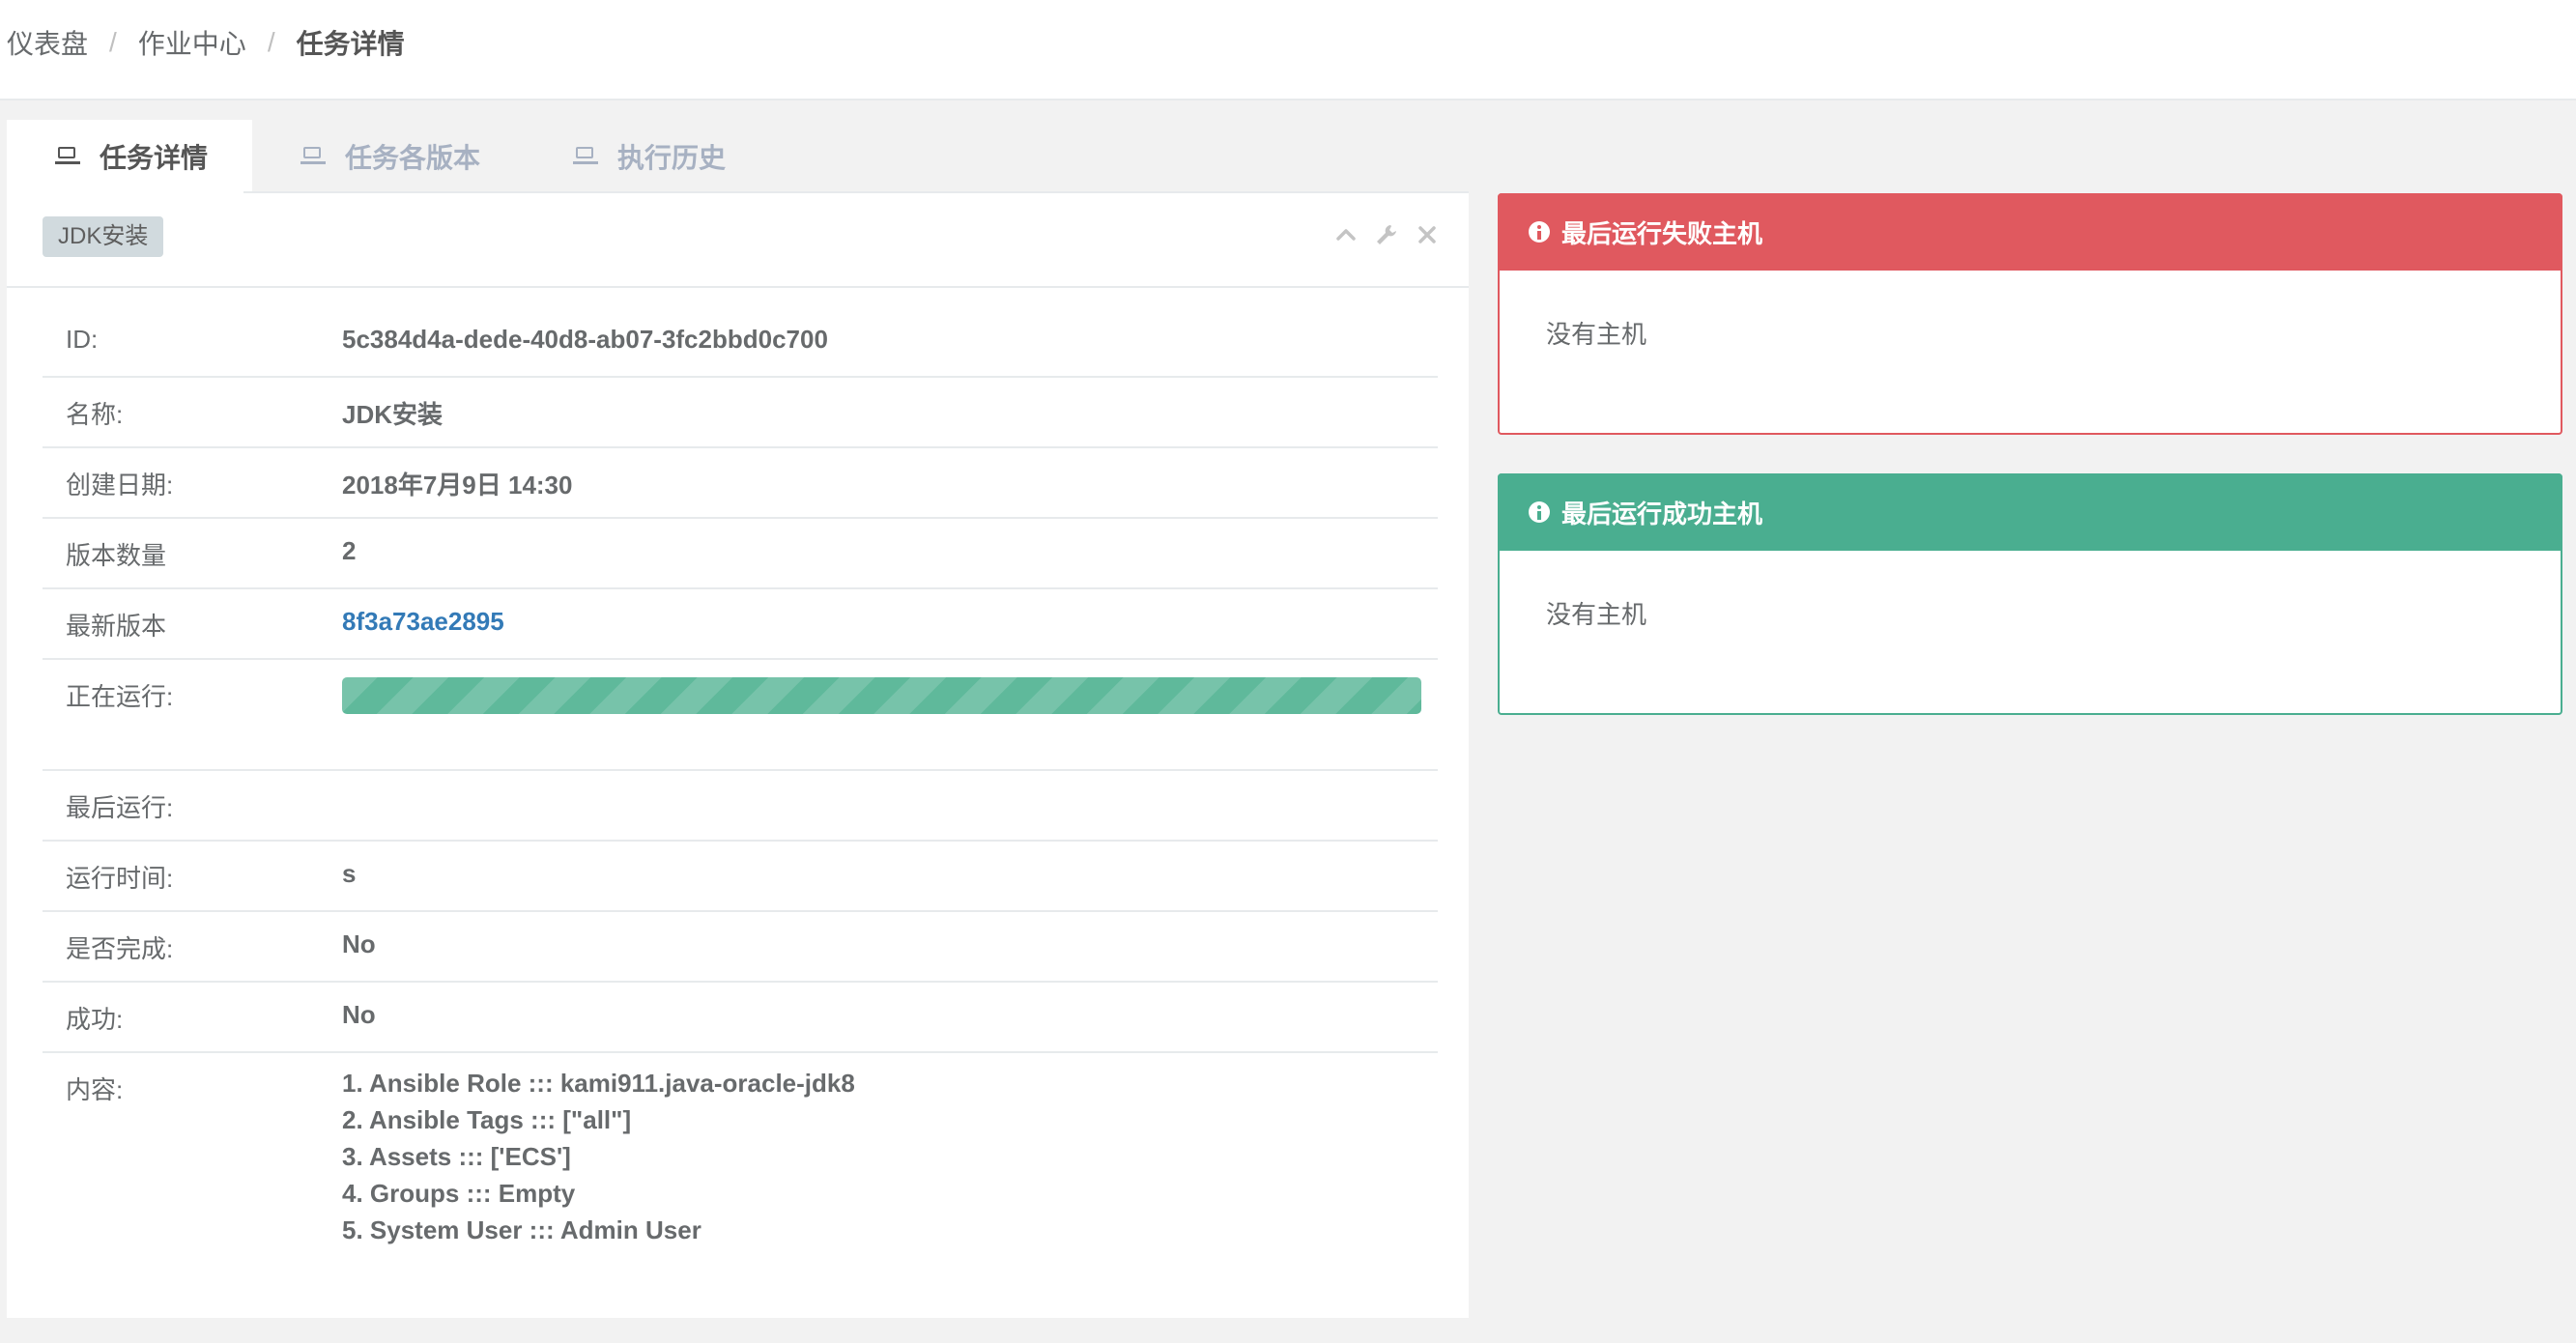 This screenshot has height=1343, width=2576. I want to click on tab-label: 执行历史, so click(672, 158).